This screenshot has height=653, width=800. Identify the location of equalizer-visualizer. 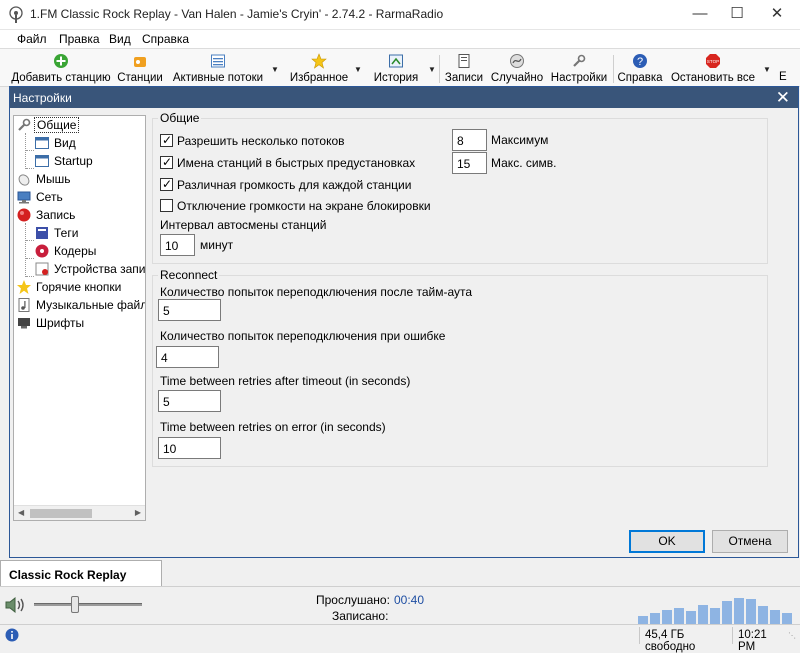
(718, 608).